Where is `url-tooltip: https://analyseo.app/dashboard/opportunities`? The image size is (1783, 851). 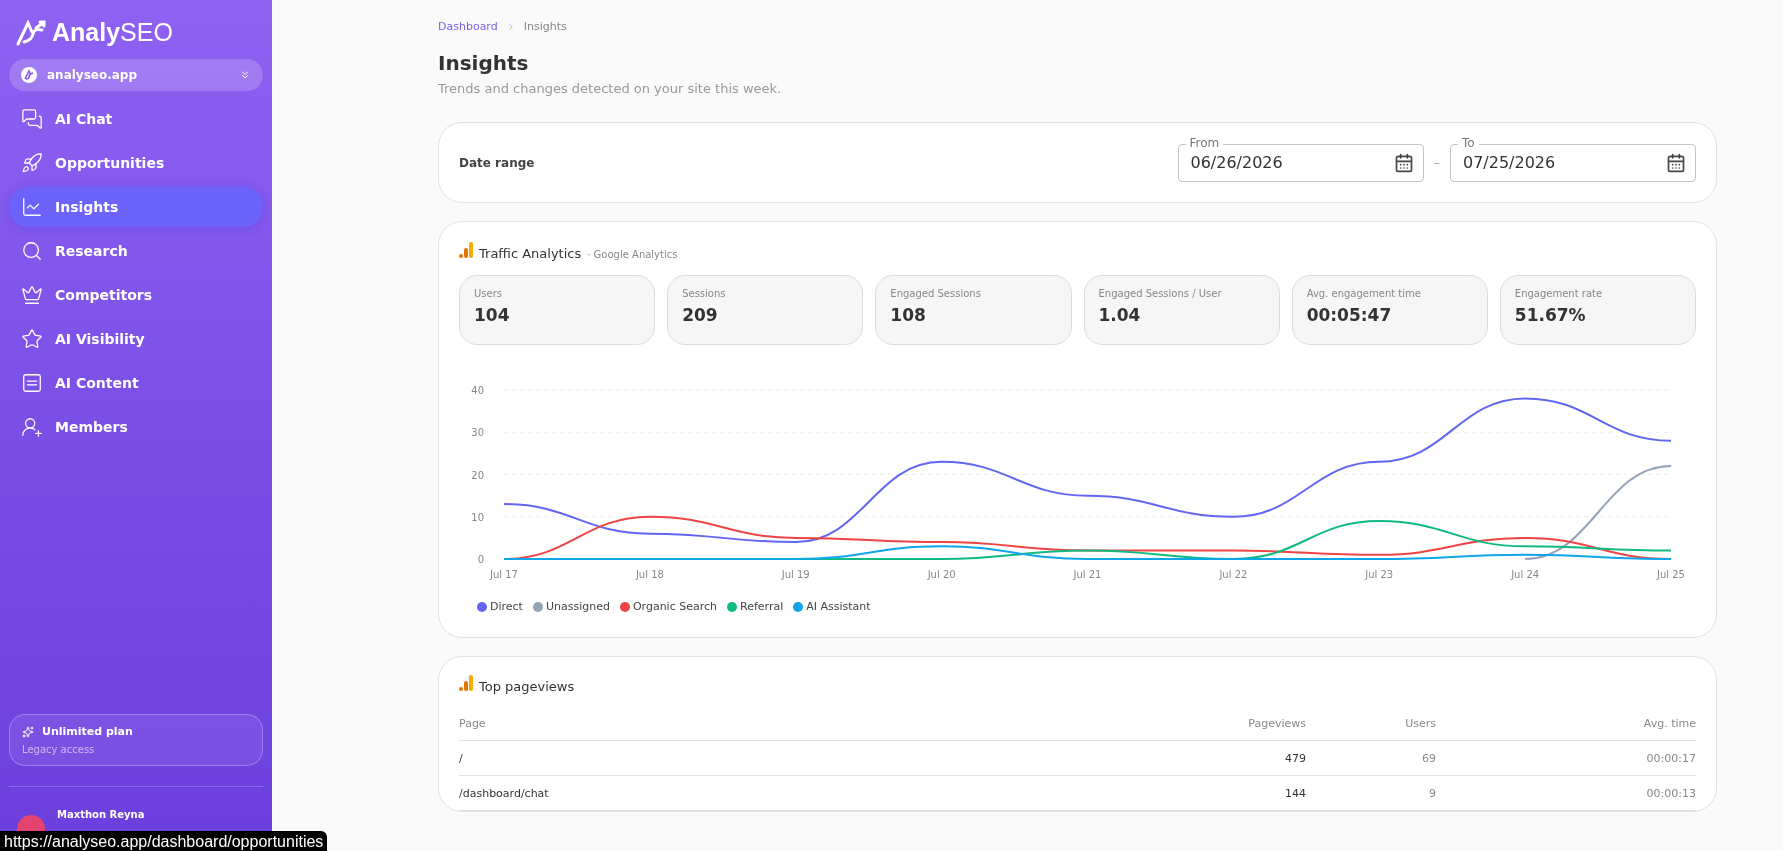
url-tooltip: https://analyseo.app/dashboard/opportunities is located at coordinates (164, 841).